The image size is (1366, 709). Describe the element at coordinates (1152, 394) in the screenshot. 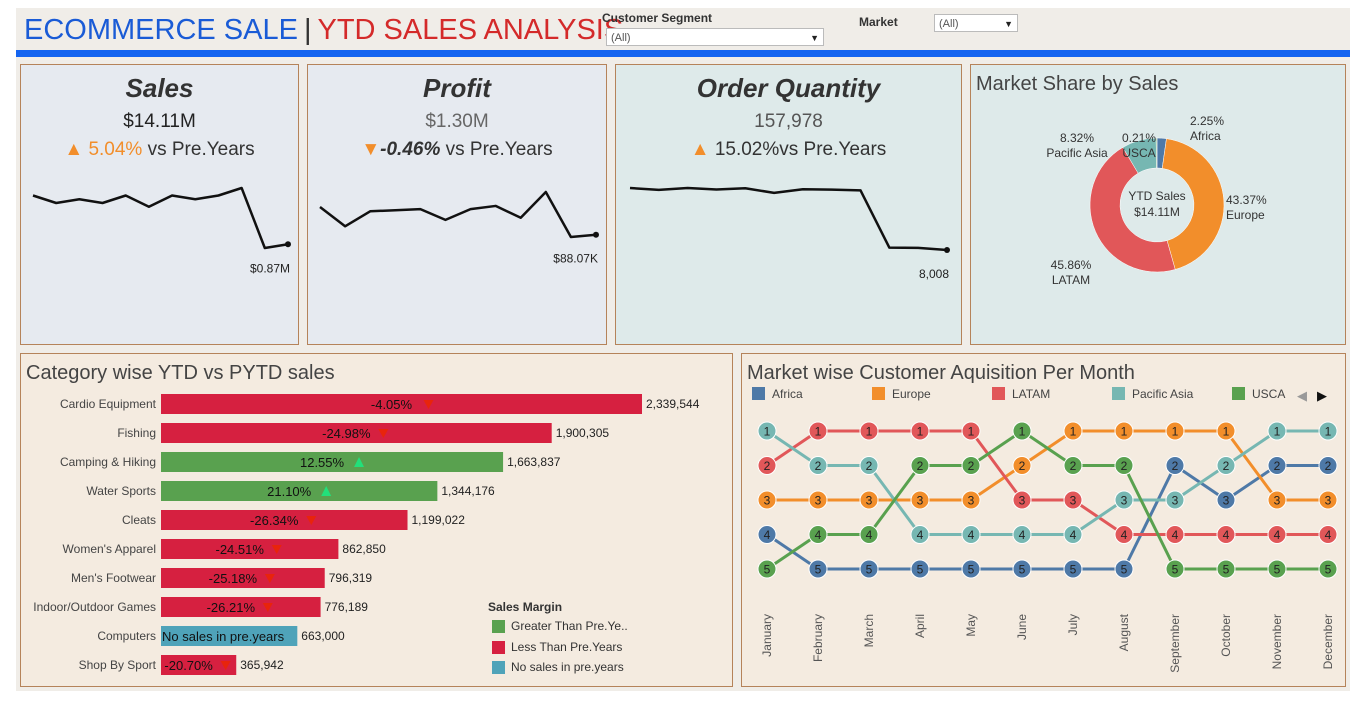

I see `legend-item-pacific-asia: Pacific Asia` at that location.